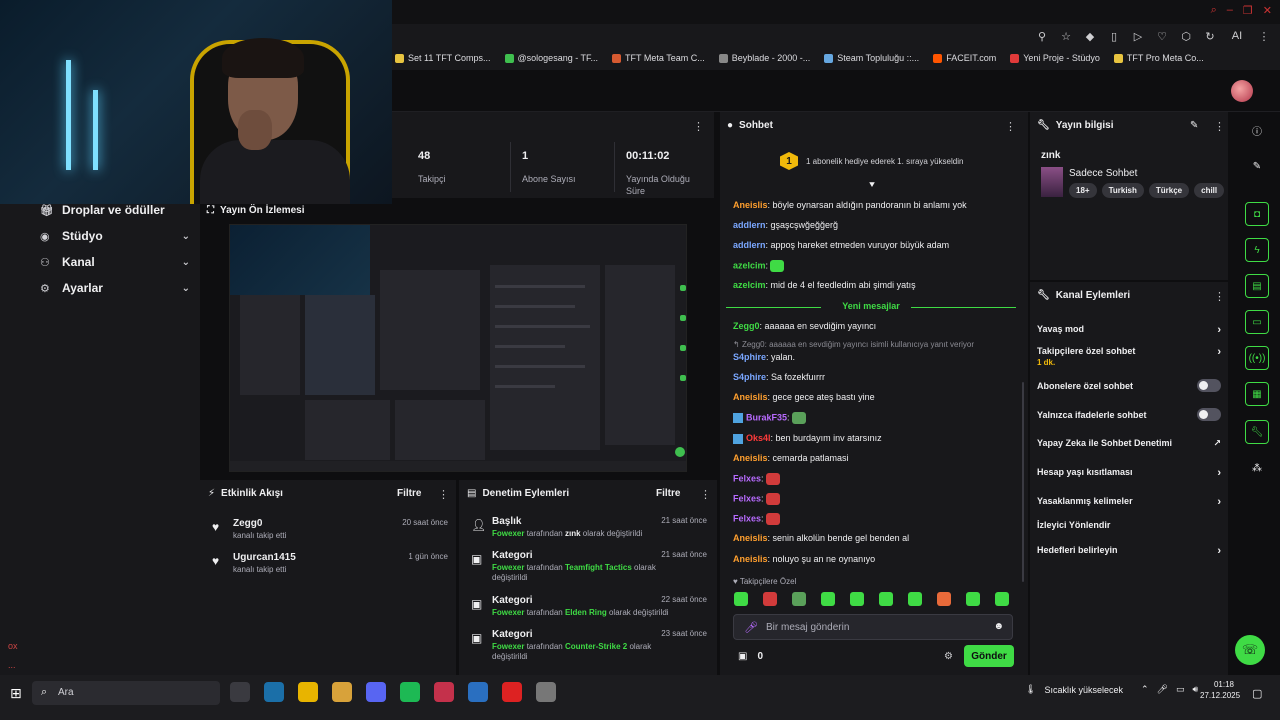  What do you see at coordinates (998, 626) in the screenshot?
I see `emoji-icon: ☻` at bounding box center [998, 626].